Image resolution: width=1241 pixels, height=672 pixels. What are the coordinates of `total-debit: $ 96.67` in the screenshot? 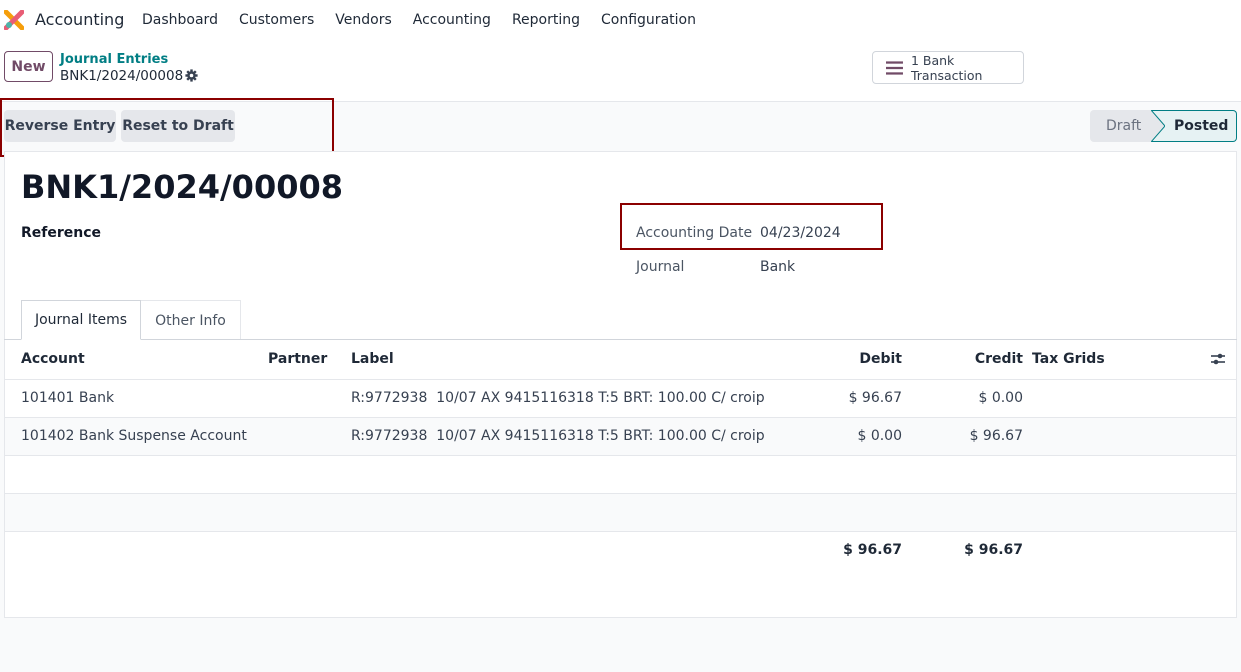 It's located at (872, 550).